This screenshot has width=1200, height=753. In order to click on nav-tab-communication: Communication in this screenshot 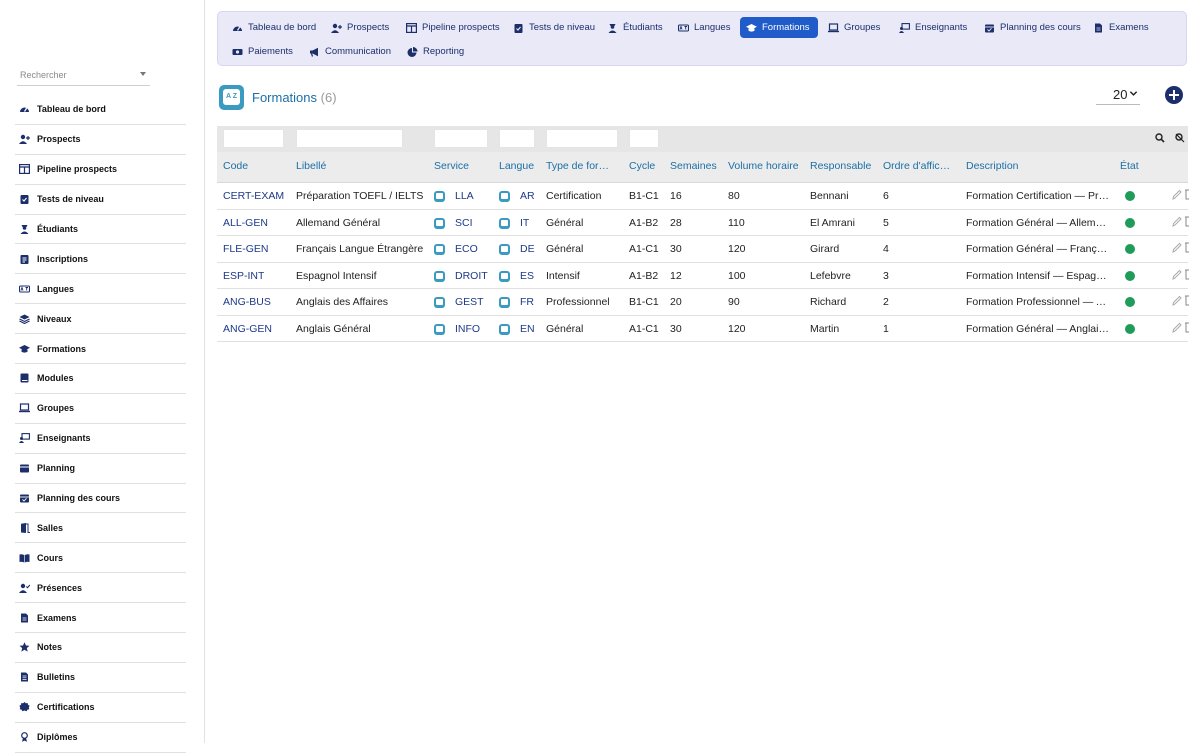, I will do `click(351, 51)`.